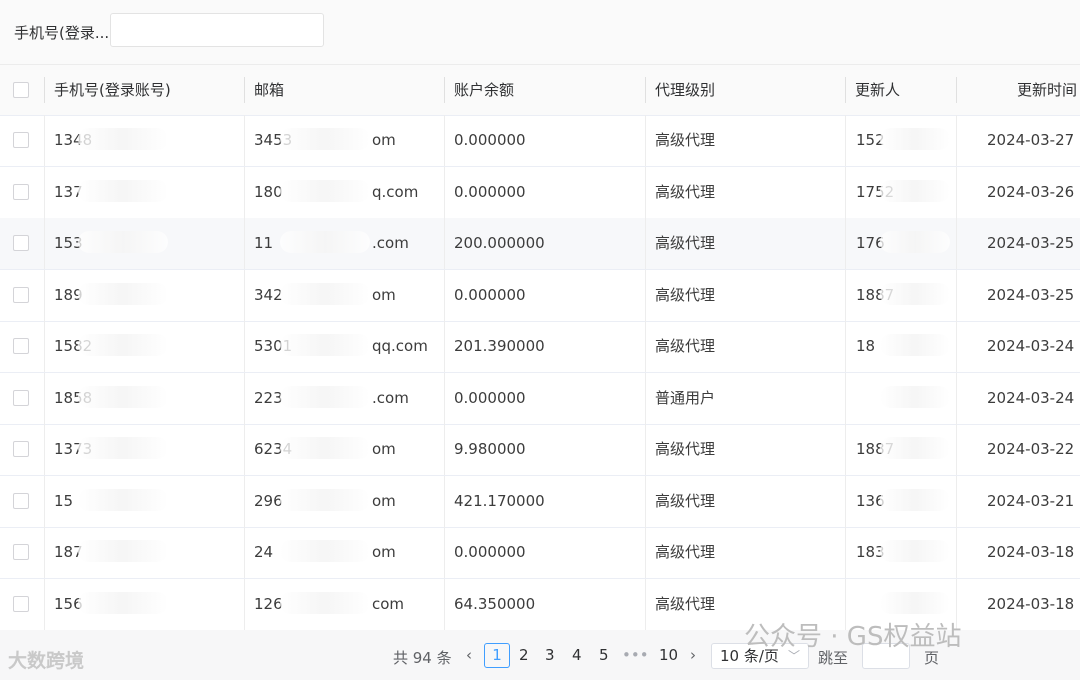 The height and width of the screenshot is (680, 1080). I want to click on column-header-balance: 账户余额, so click(484, 90).